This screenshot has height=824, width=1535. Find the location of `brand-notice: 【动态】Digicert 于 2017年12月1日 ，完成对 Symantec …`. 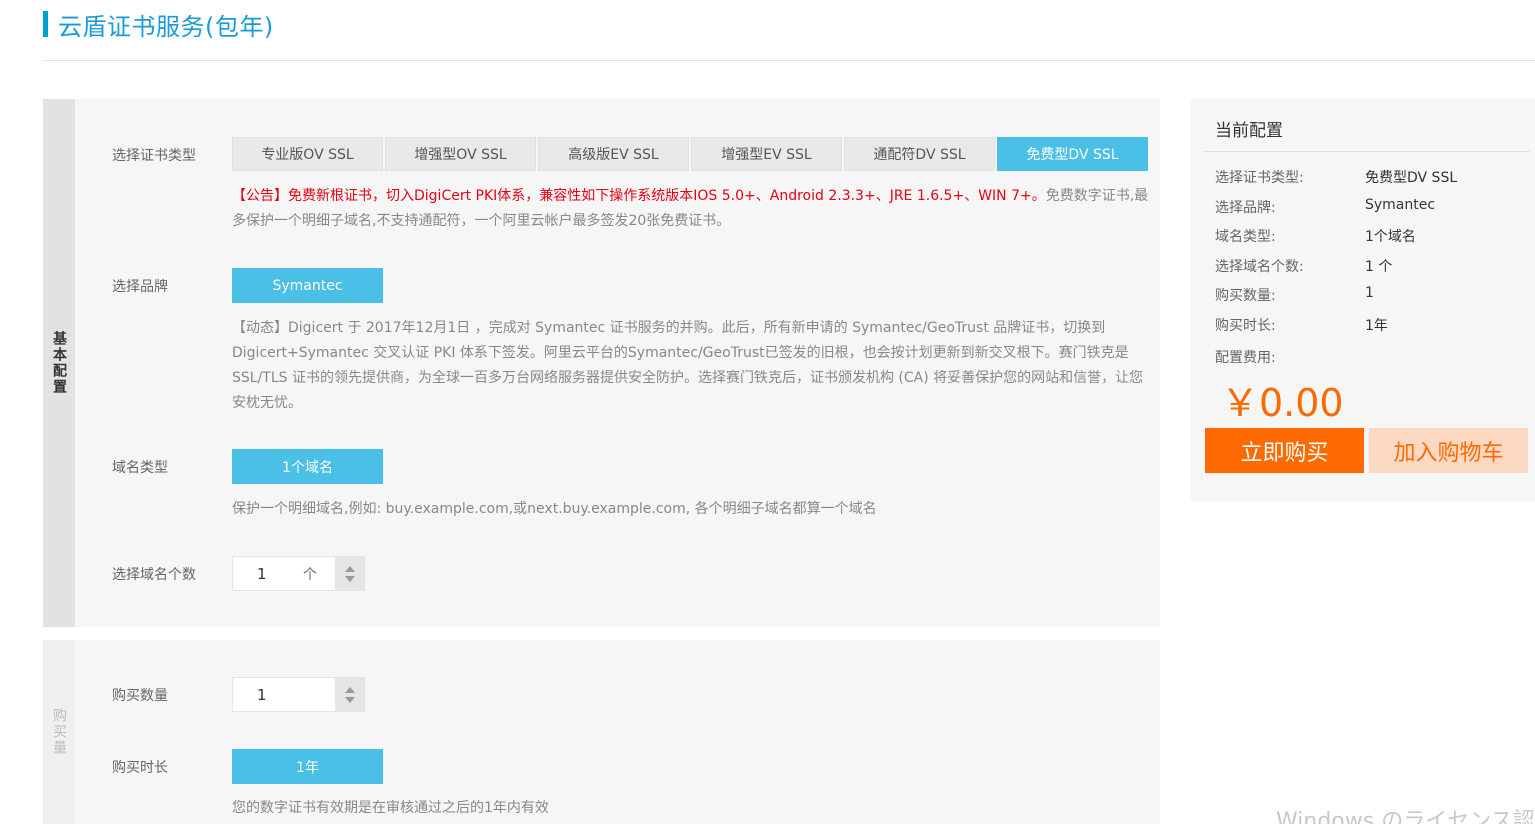

brand-notice: 【动态】Digicert 于 2017年12月1日 ，完成对 Symantec … is located at coordinates (688, 365).